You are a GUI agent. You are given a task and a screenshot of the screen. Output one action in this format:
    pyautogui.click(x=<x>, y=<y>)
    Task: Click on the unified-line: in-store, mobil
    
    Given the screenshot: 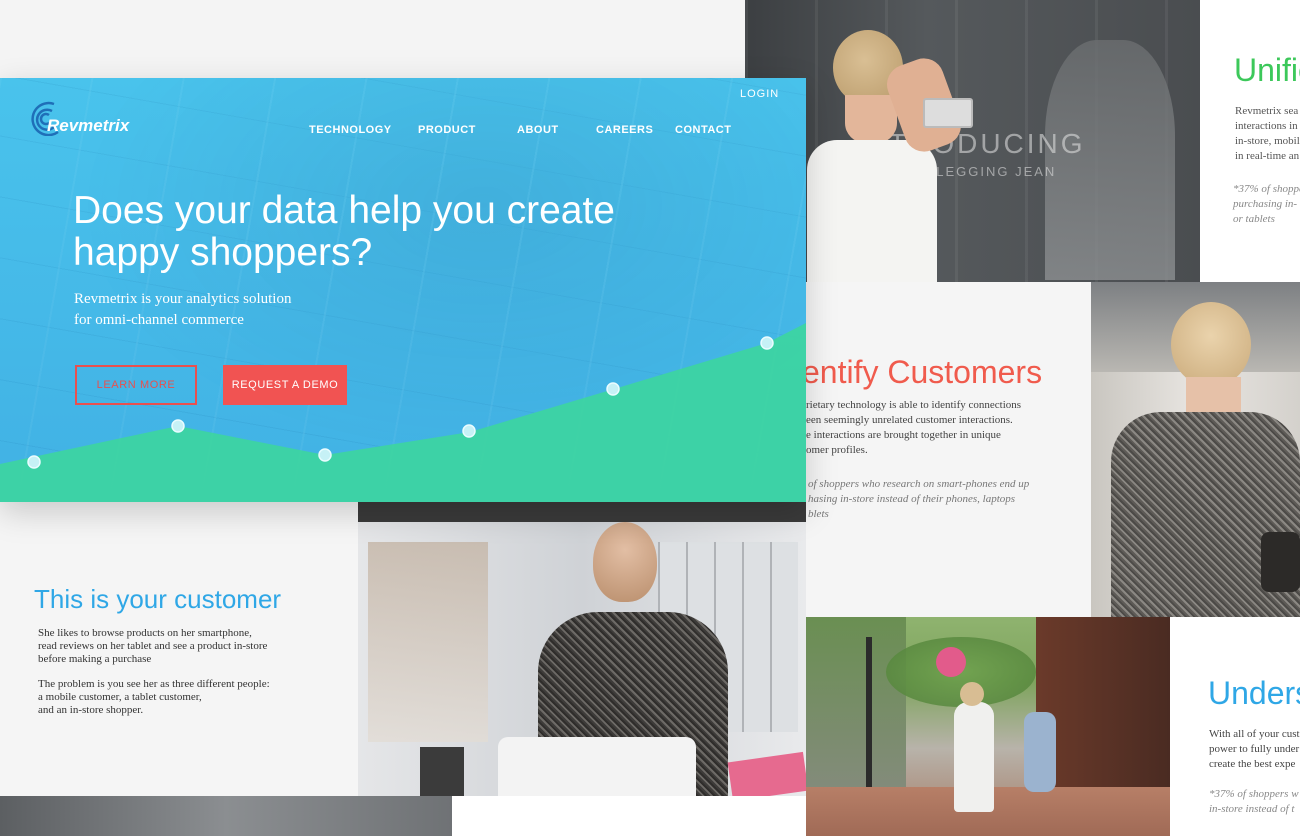 What is the action you would take?
    pyautogui.click(x=1267, y=141)
    